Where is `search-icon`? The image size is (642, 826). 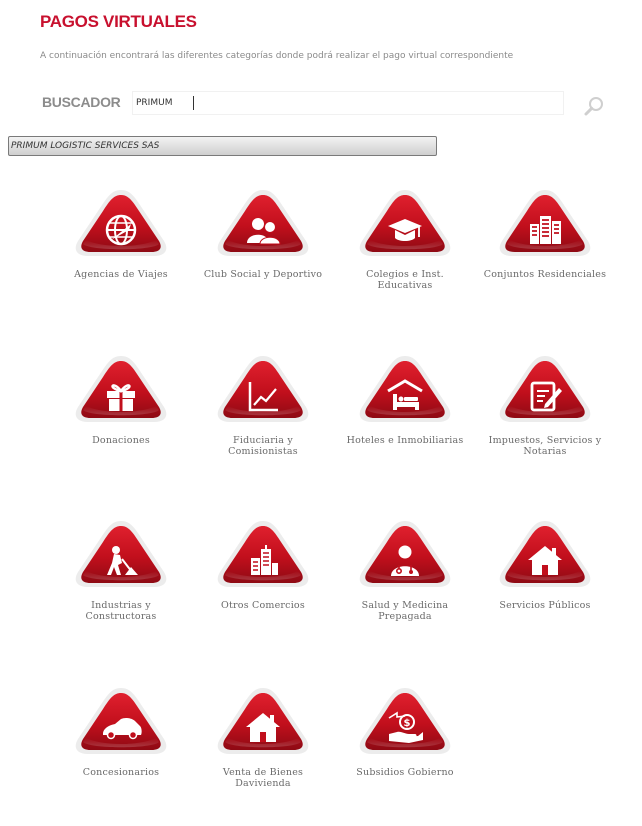 search-icon is located at coordinates (594, 106).